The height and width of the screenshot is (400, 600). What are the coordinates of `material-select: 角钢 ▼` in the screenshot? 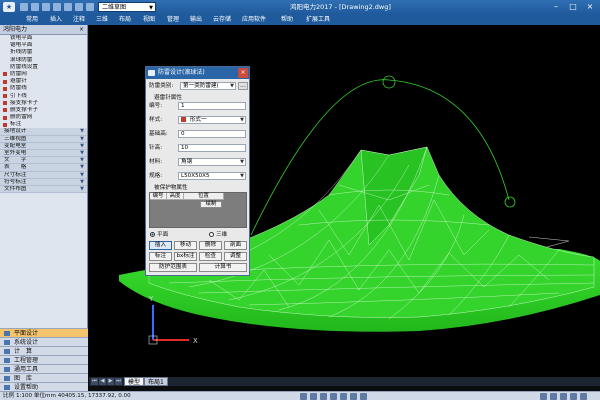 It's located at (212, 162).